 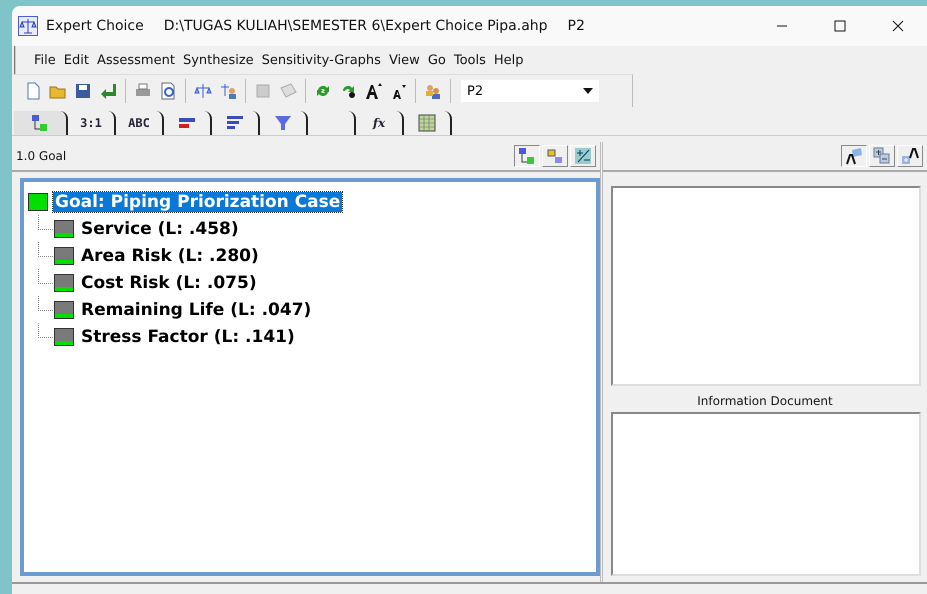 I want to click on menu-item: View, so click(x=404, y=60).